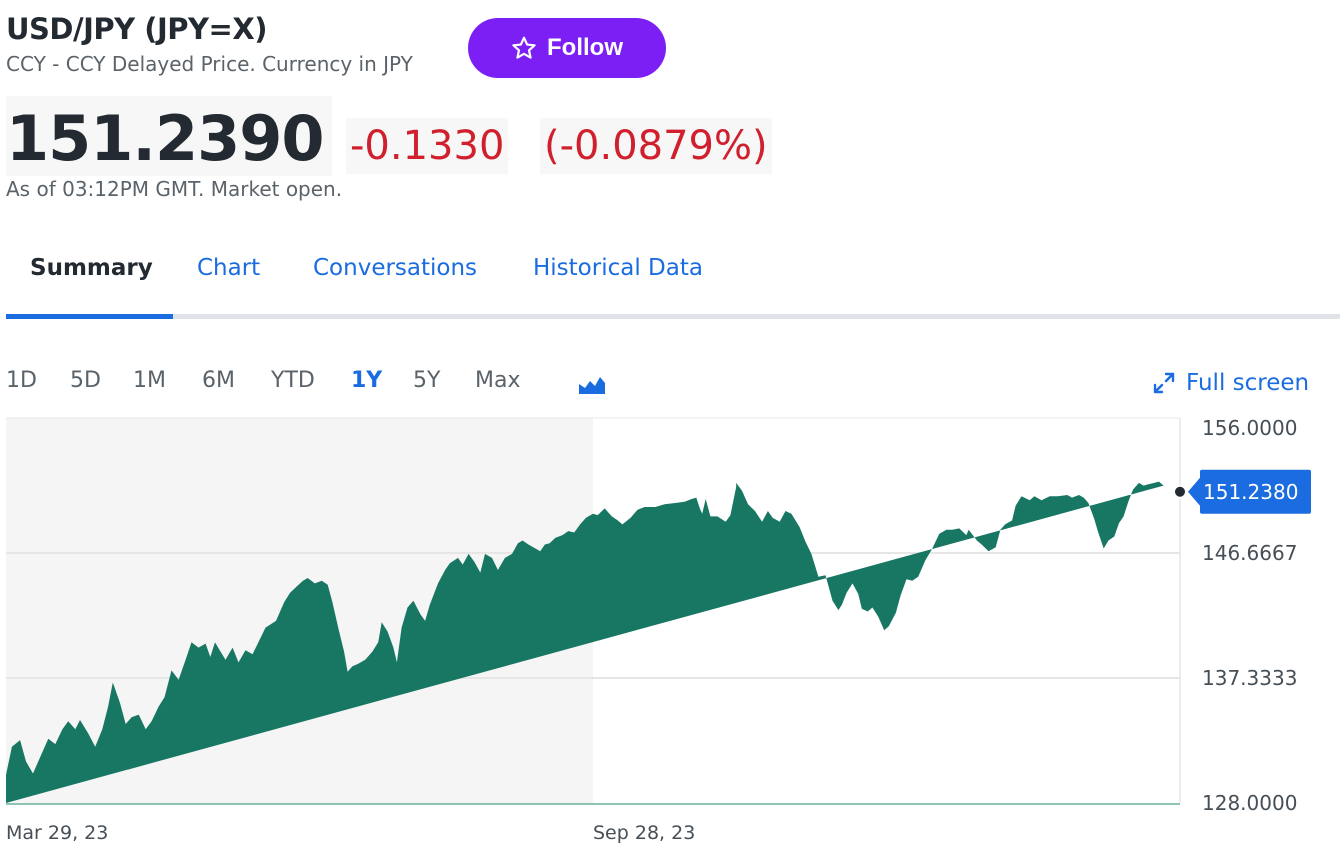 The width and height of the screenshot is (1340, 864). Describe the element at coordinates (85, 380) in the screenshot. I see `range-5d: 5D` at that location.